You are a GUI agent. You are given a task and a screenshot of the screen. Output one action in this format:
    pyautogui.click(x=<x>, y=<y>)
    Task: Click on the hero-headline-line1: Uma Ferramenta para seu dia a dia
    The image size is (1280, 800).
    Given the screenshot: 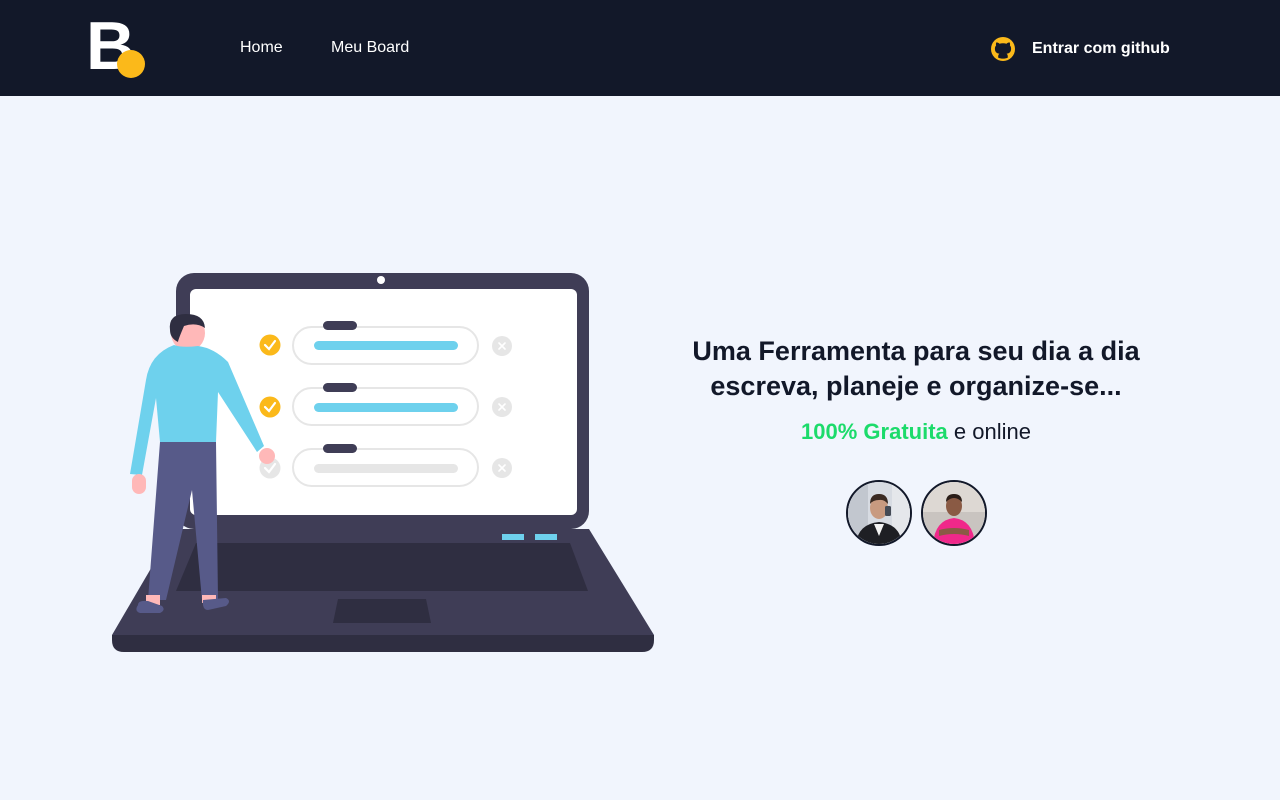 What is the action you would take?
    pyautogui.click(x=916, y=351)
    